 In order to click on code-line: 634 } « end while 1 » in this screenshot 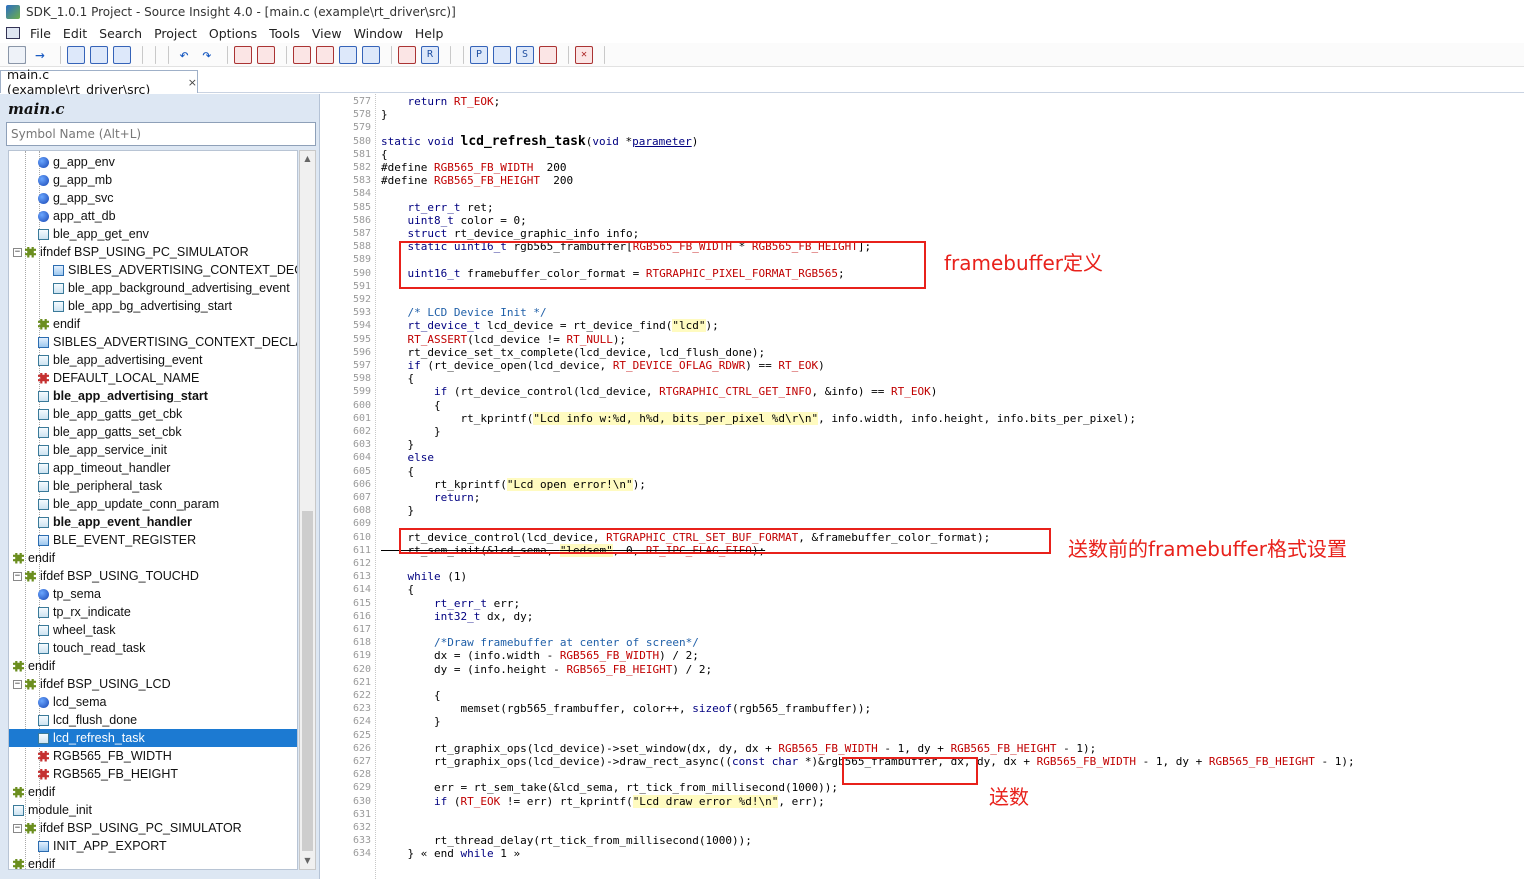, I will do `click(923, 853)`.